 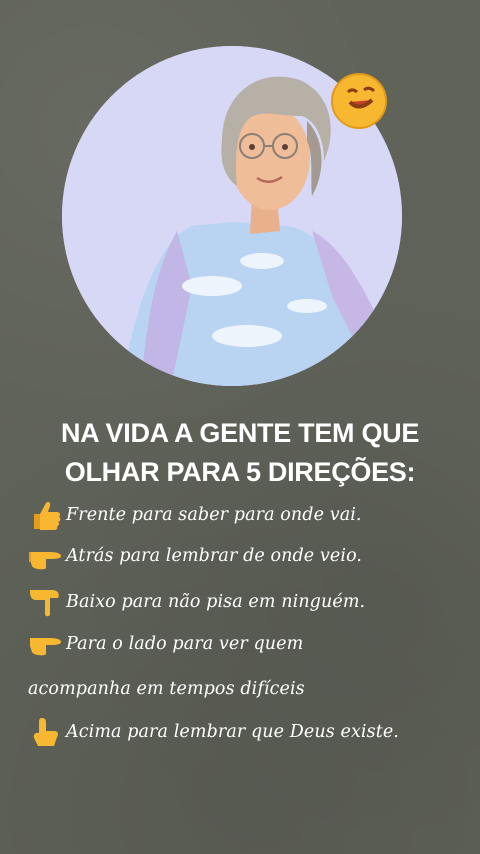 I want to click on list-item-side: Para o lado para ver quem, so click(x=165, y=644).